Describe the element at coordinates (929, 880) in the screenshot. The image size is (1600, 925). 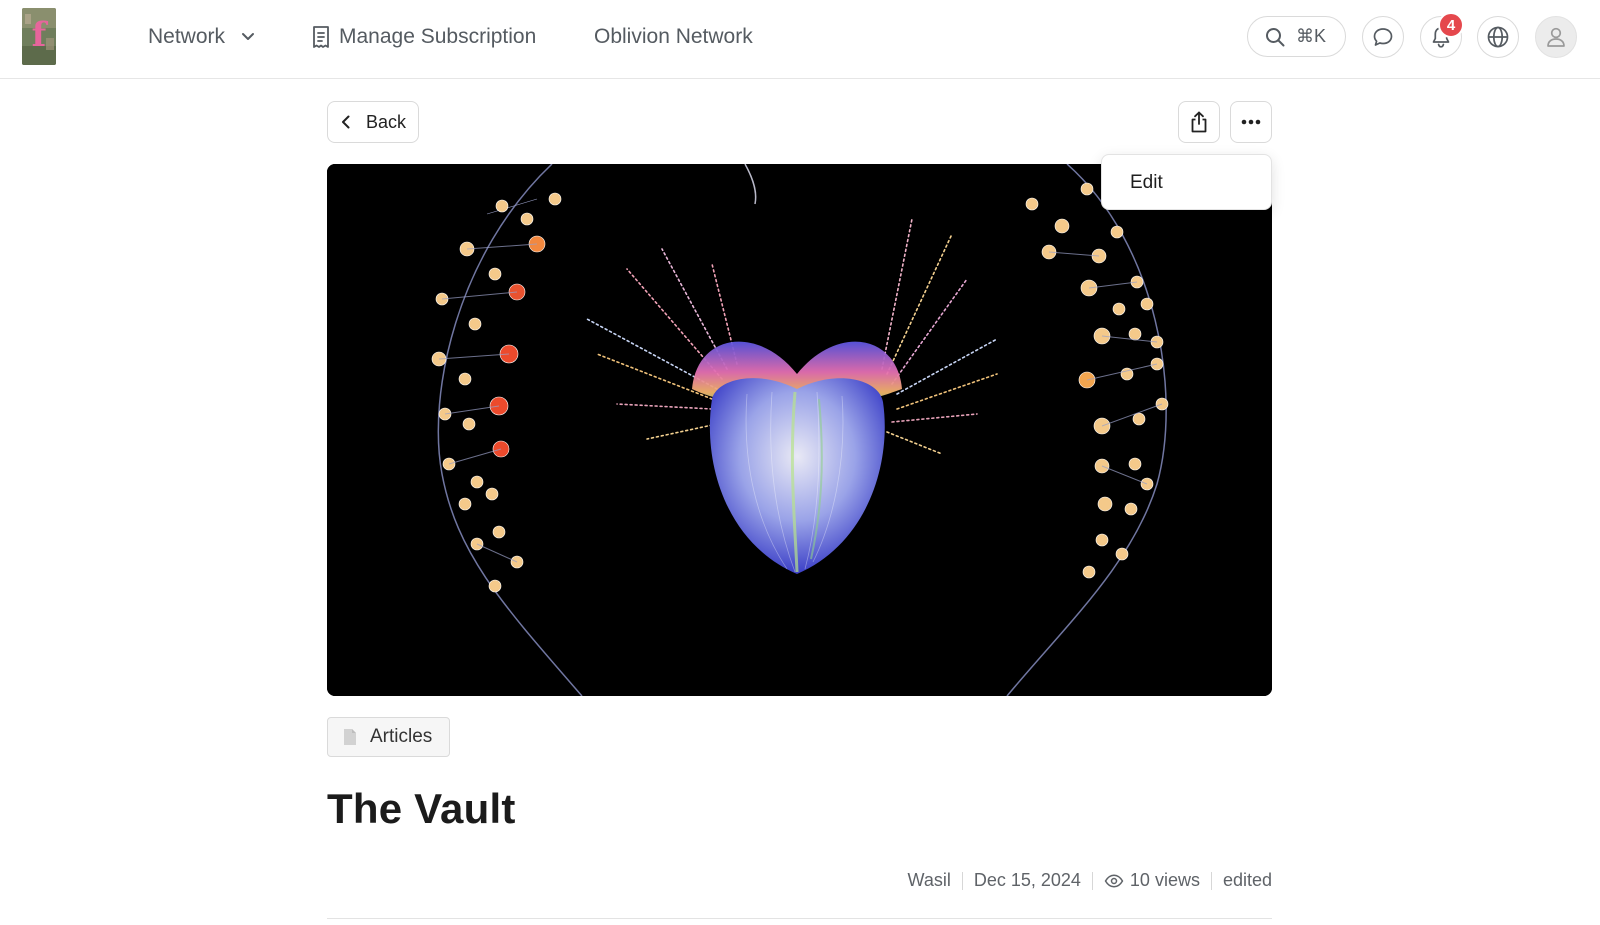
I see `post-author: Wasil` at that location.